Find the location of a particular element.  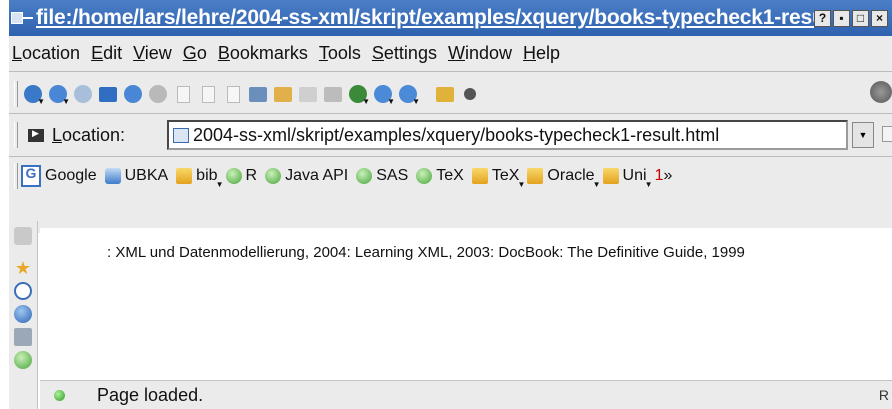

bookmark-label: Oracle is located at coordinates (571, 175).